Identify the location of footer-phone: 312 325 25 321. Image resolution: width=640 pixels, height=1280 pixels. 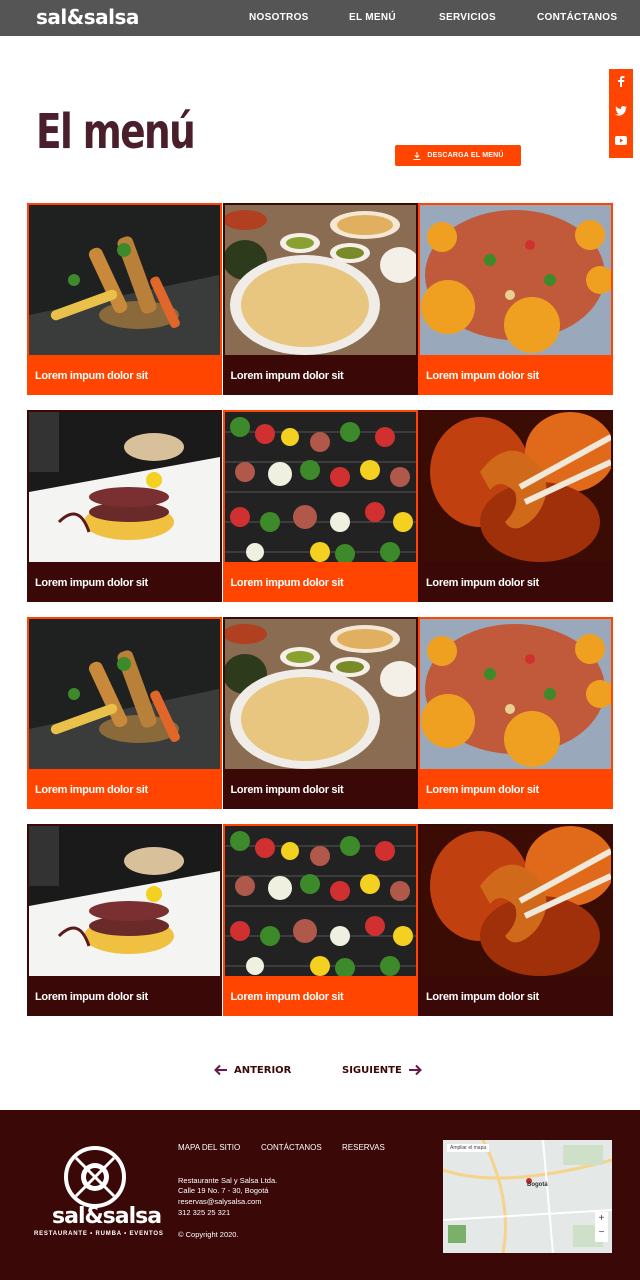
(204, 1212).